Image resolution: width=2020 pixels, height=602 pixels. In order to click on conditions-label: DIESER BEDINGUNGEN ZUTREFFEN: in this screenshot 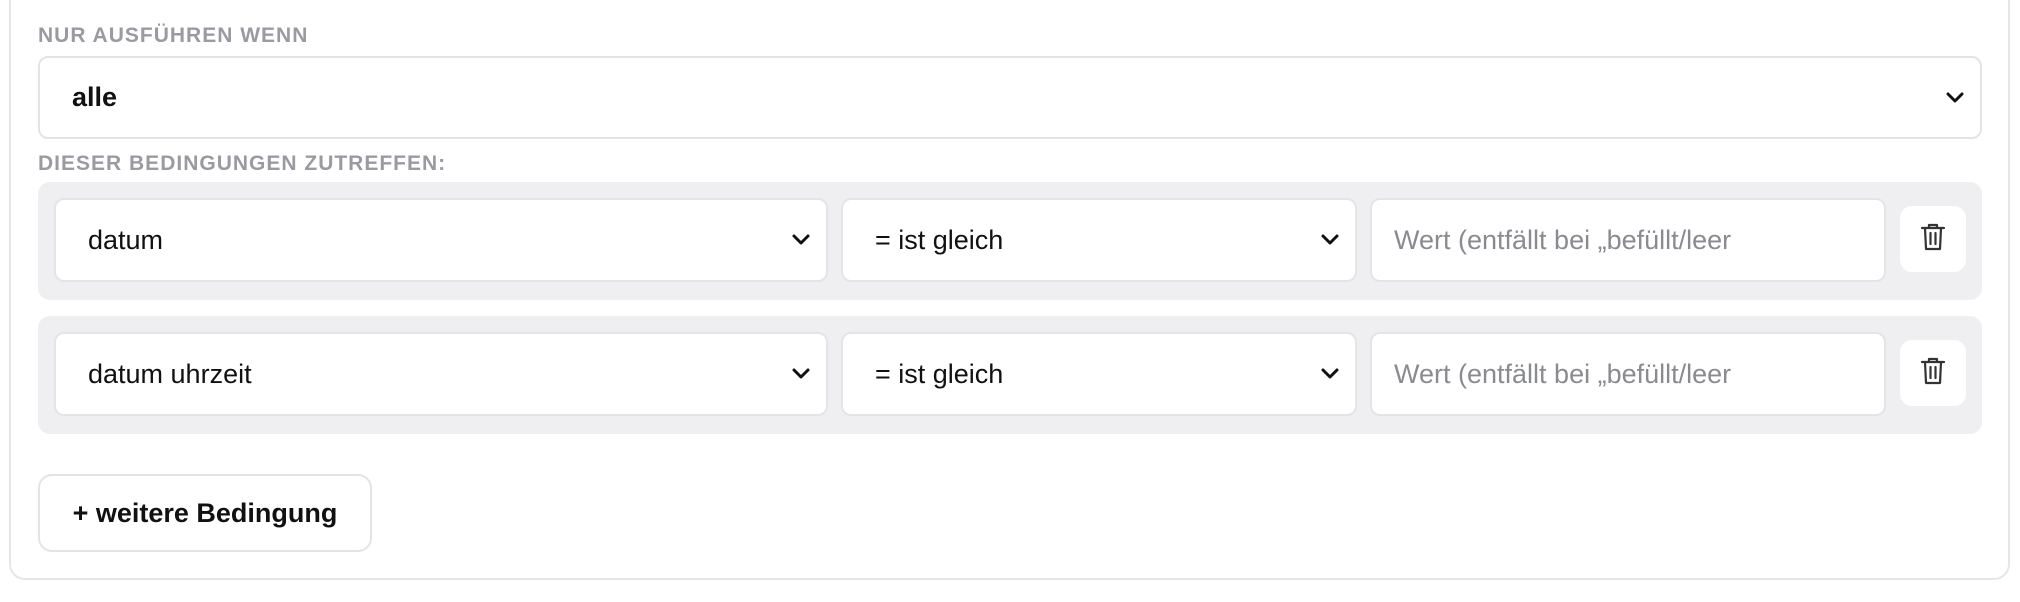, I will do `click(242, 163)`.